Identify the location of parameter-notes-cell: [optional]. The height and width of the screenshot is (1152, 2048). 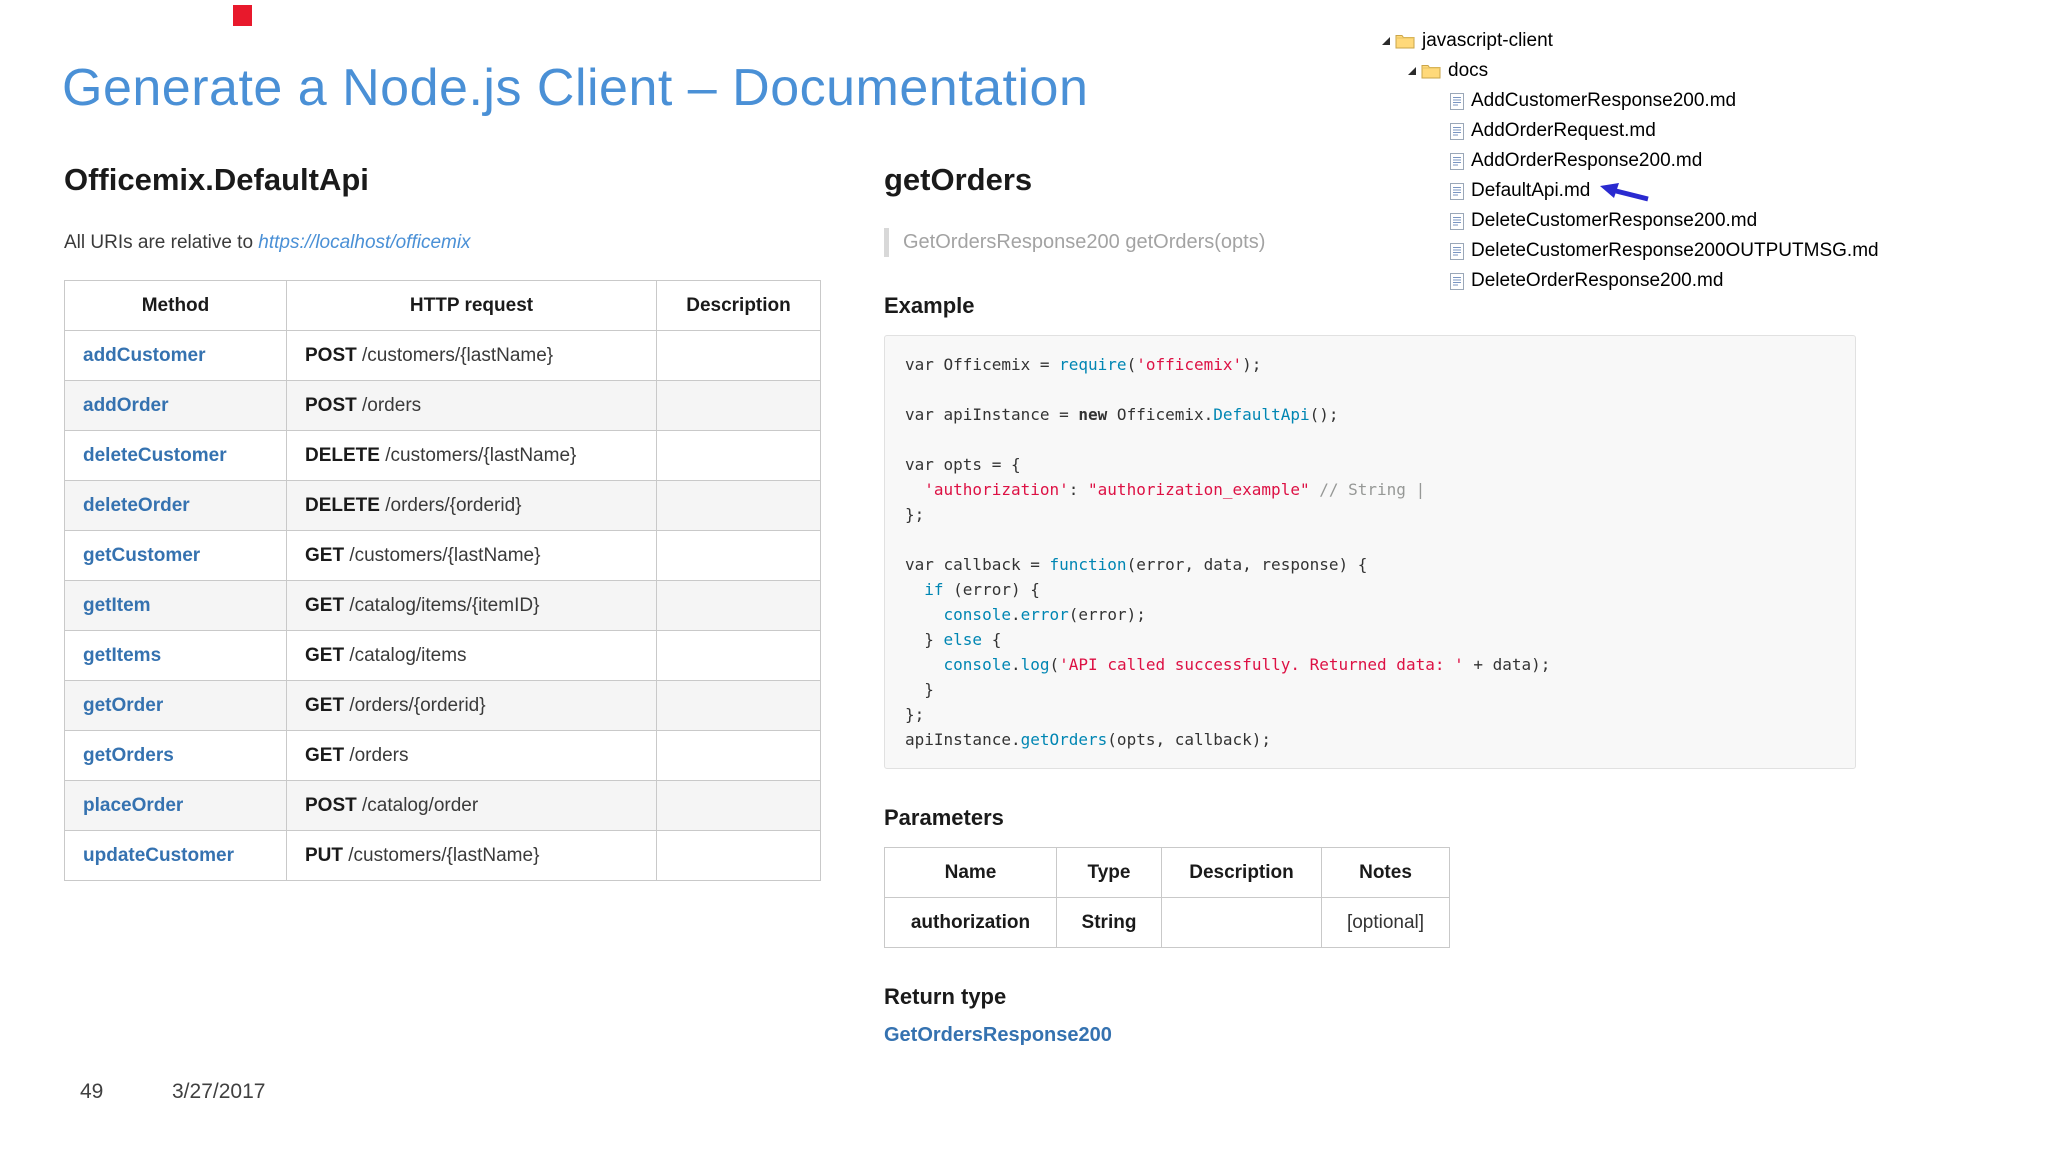
(1385, 922).